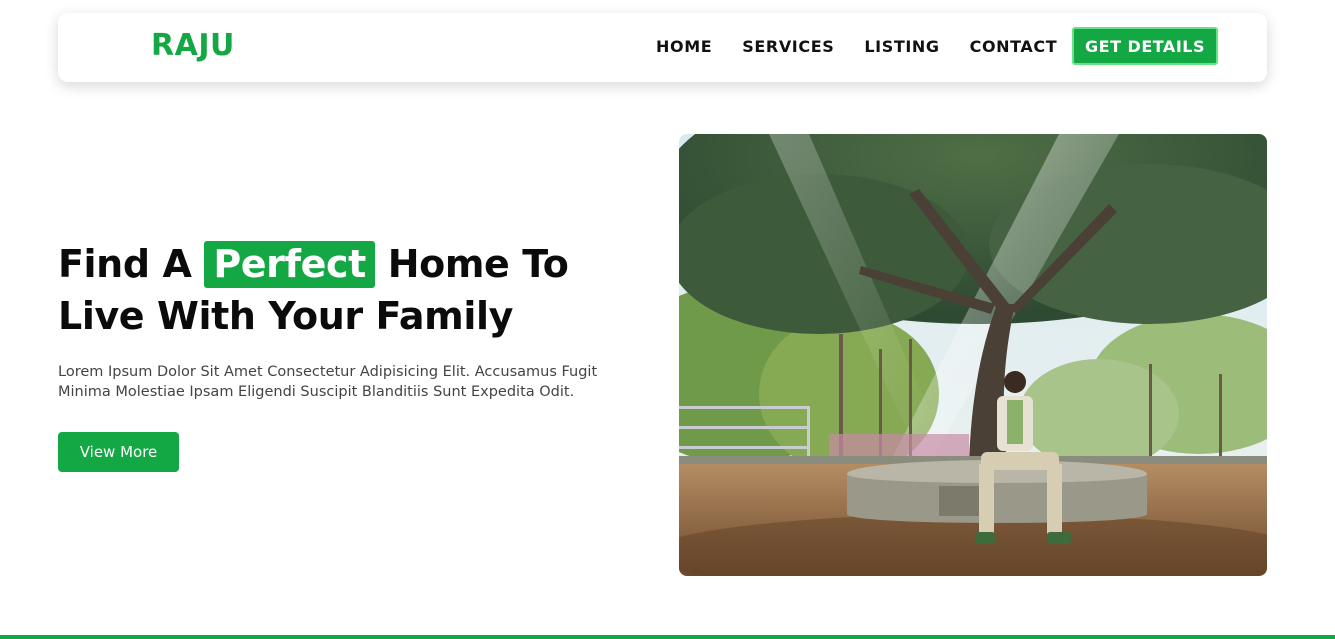 The width and height of the screenshot is (1335, 639). I want to click on section-divider, so click(667, 637).